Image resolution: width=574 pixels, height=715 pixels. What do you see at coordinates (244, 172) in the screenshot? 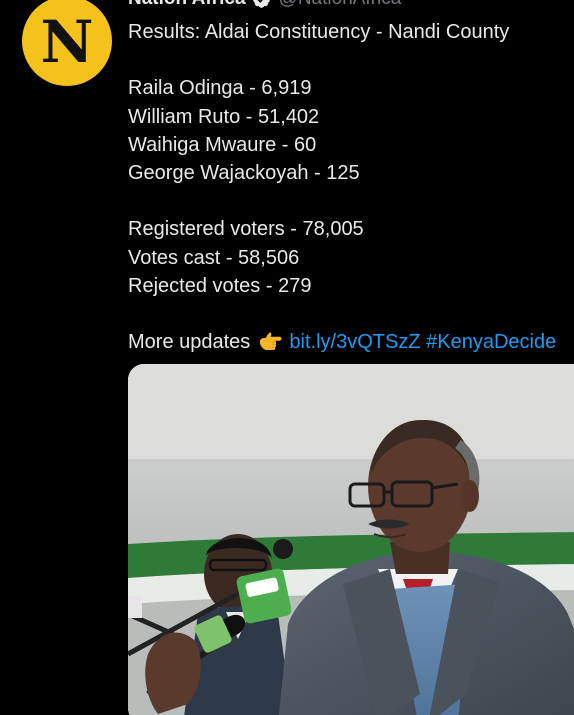
I see `candidate-result: George Wajackoyah - 125` at bounding box center [244, 172].